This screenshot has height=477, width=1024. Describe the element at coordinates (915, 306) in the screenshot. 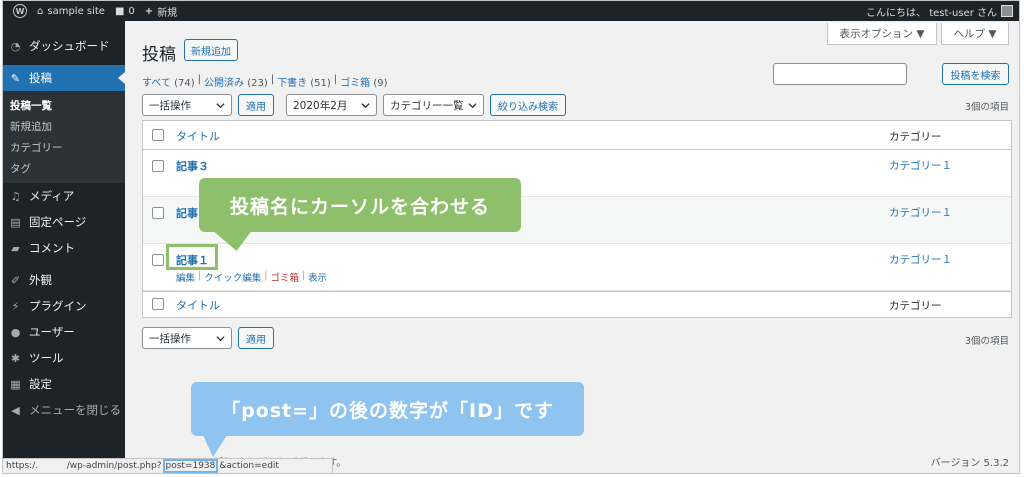

I see `column-category-footer: カテゴリー` at that location.